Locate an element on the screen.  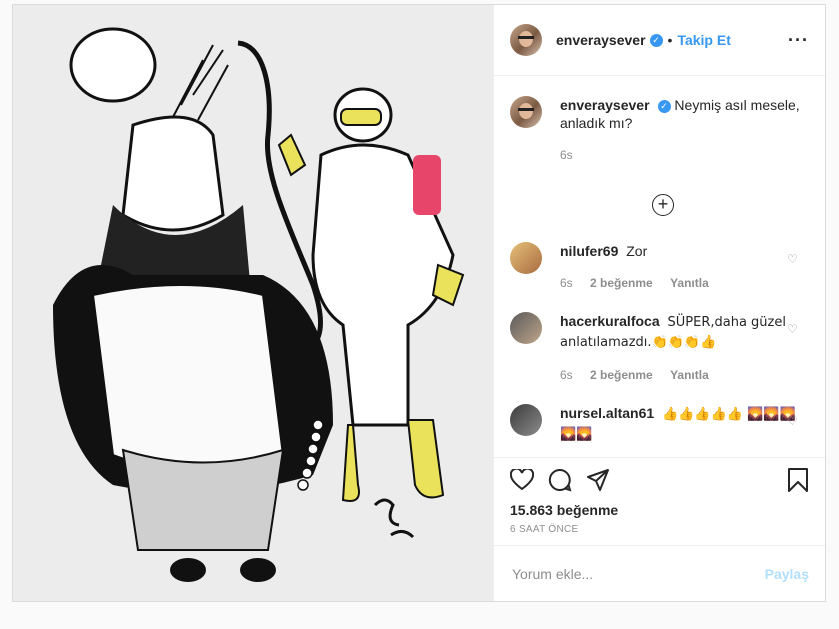
author-username: enveraysever is located at coordinates (601, 40).